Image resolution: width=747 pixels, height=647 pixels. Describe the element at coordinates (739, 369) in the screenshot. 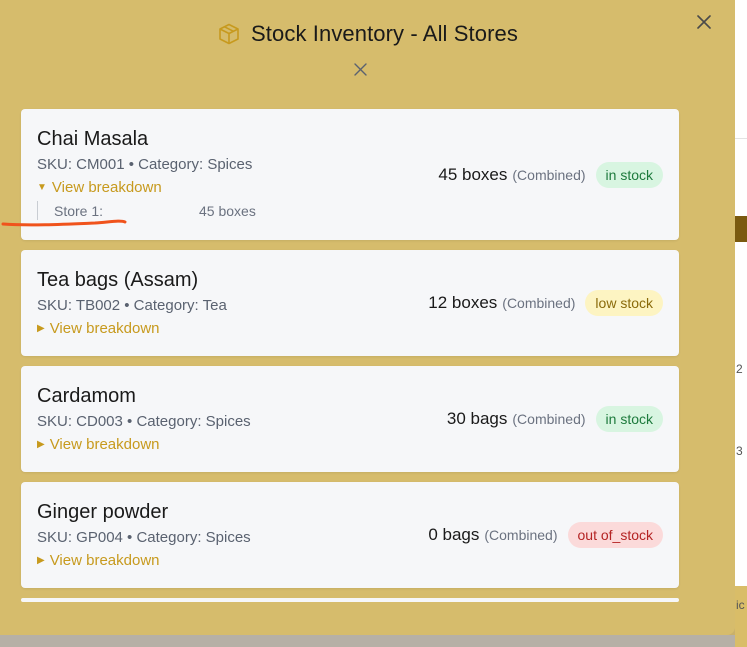

I see `background-text: 2` at that location.